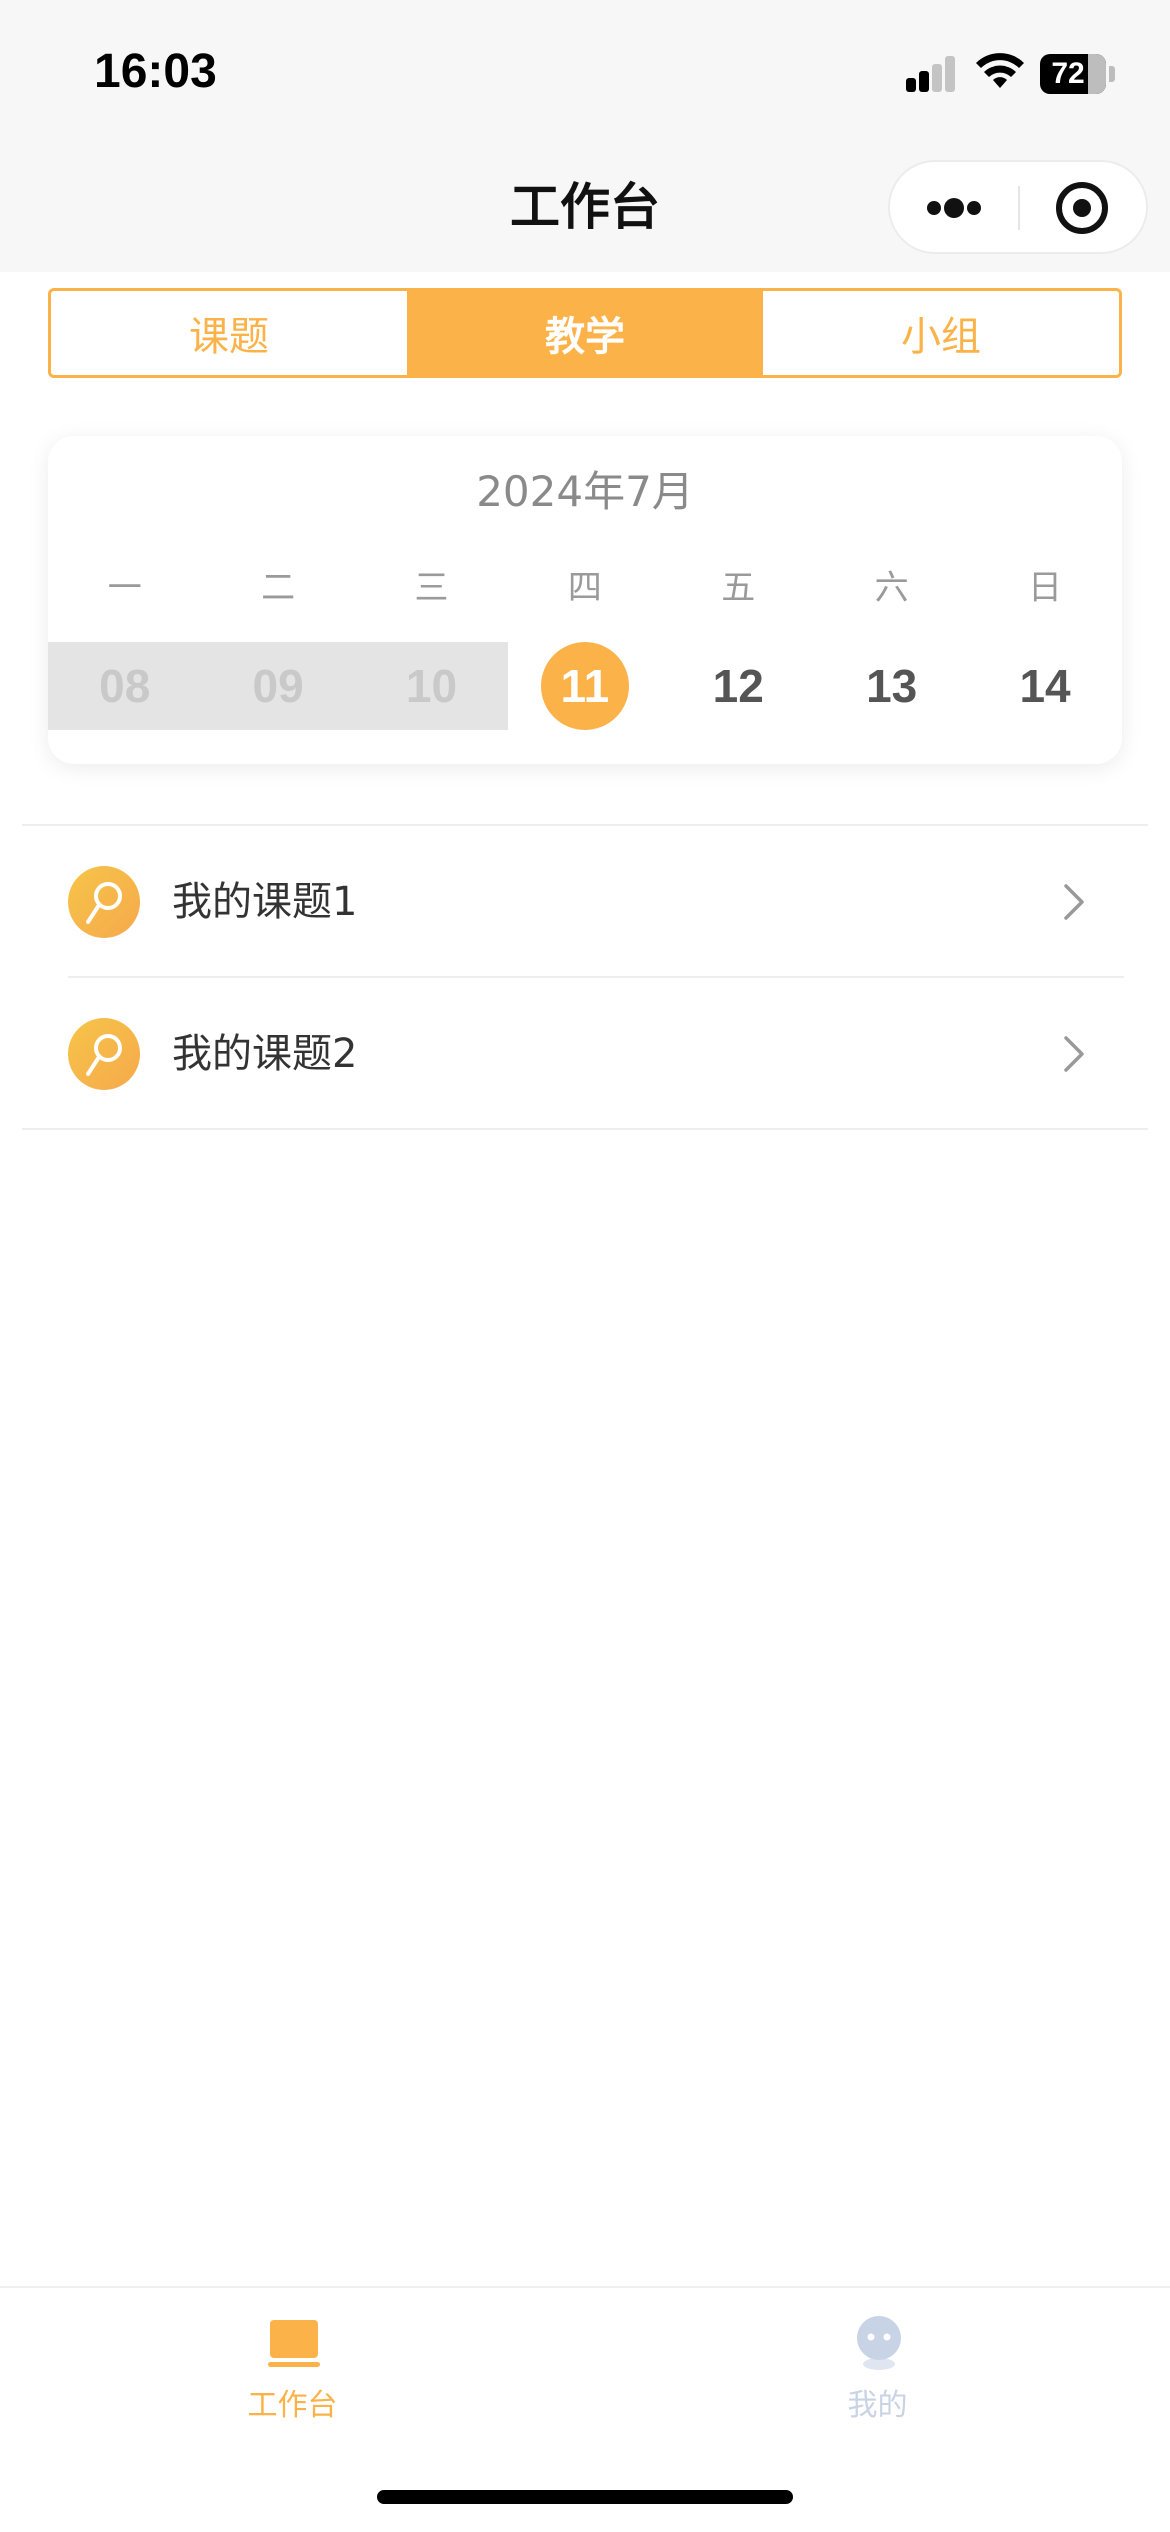  I want to click on day-cell: 12, so click(738, 686).